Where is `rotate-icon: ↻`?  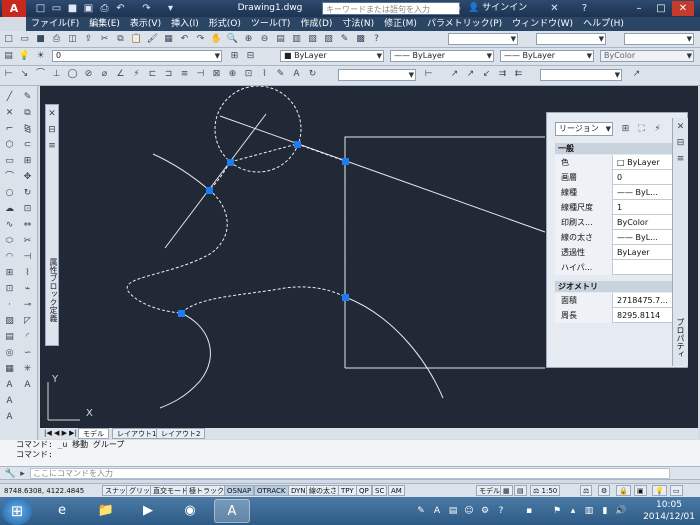
rotate-icon: ↻ is located at coordinates (27, 193).